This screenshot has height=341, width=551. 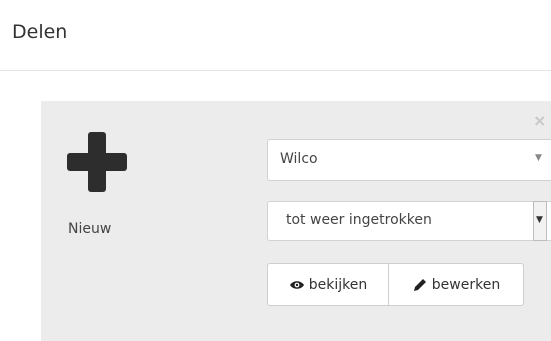 I want to click on permission-button-group: bekijken bewerken, so click(x=395, y=284).